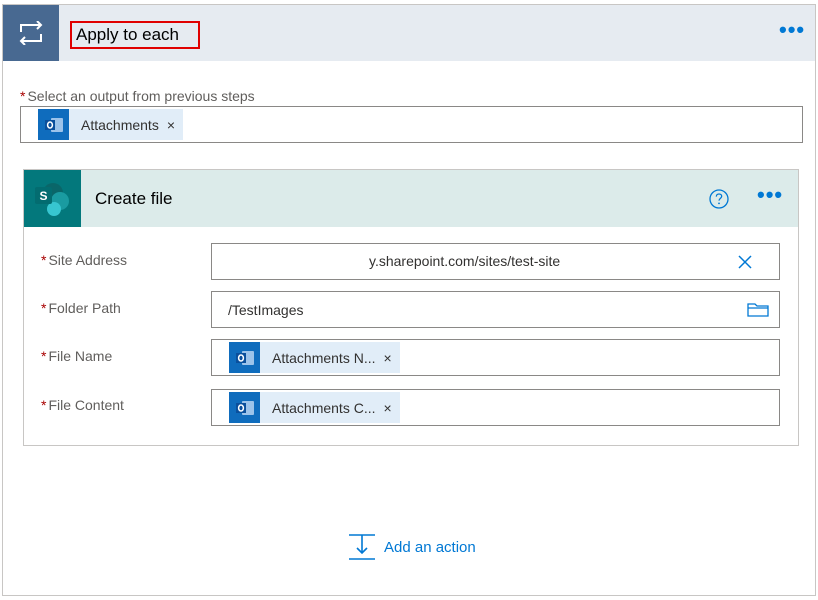 Image resolution: width=818 pixels, height=600 pixels. I want to click on site-address-input: y.sharepoint.com/sites/test-site, so click(495, 261).